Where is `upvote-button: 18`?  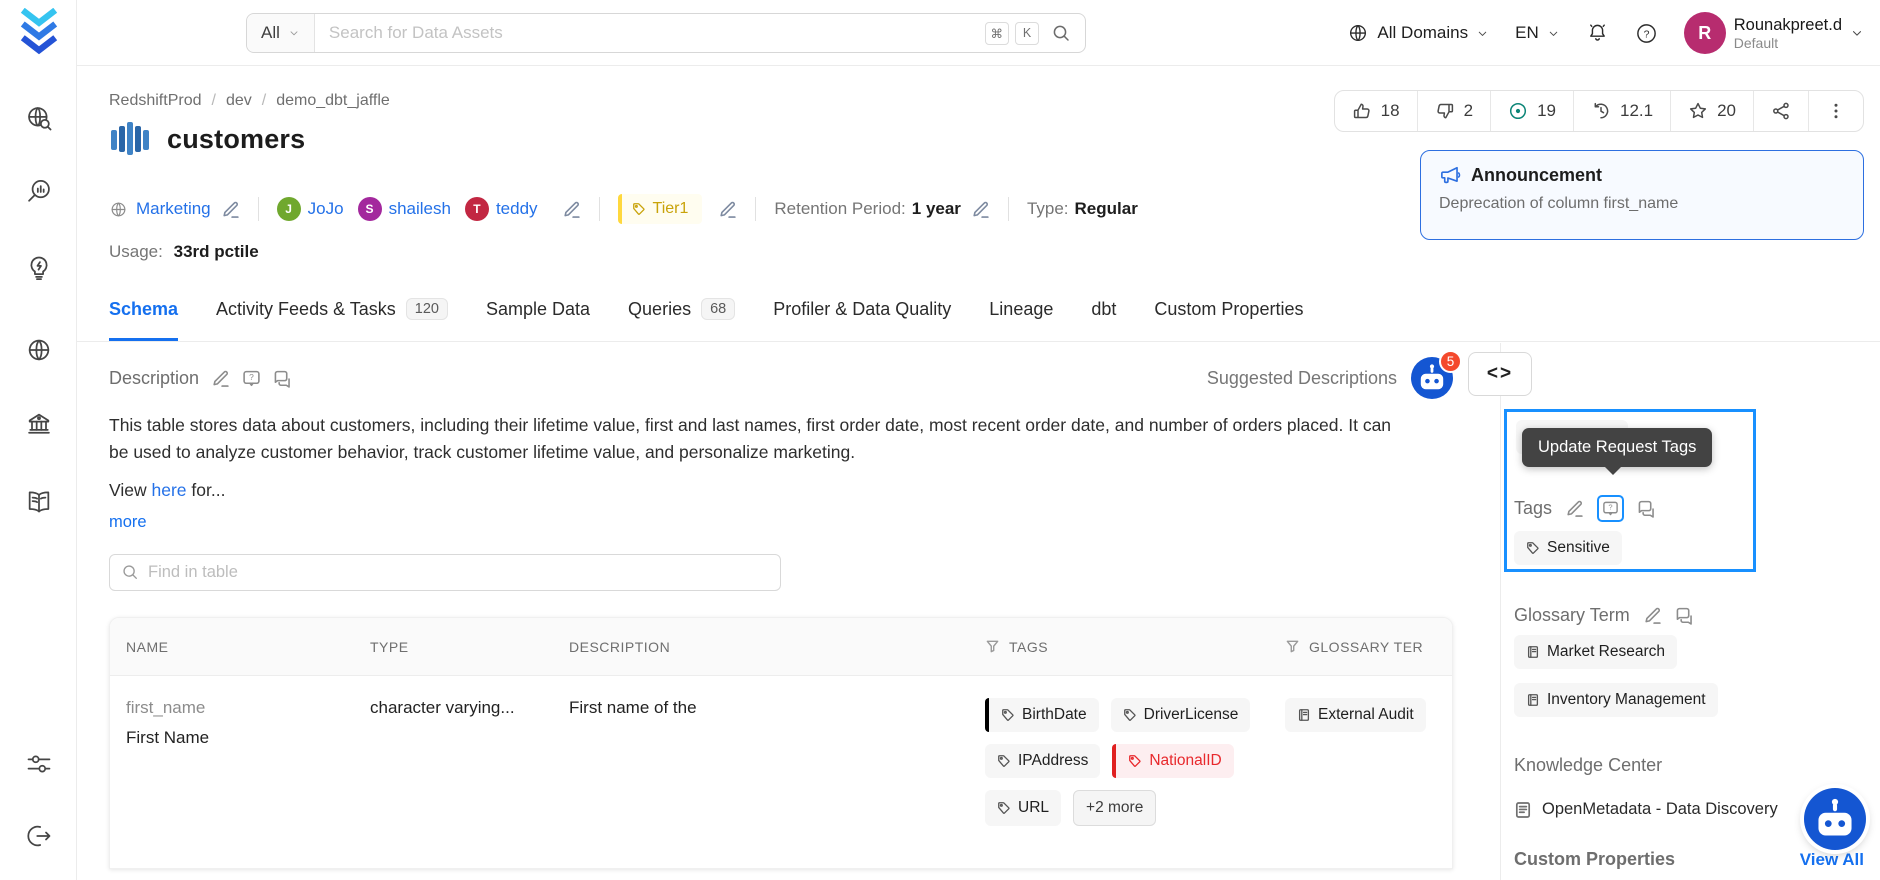 upvote-button: 18 is located at coordinates (1376, 111).